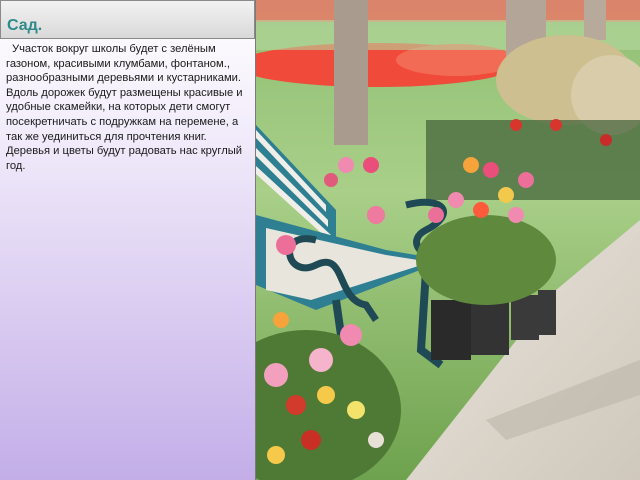  I want to click on slide-title: Сад., so click(25, 25).